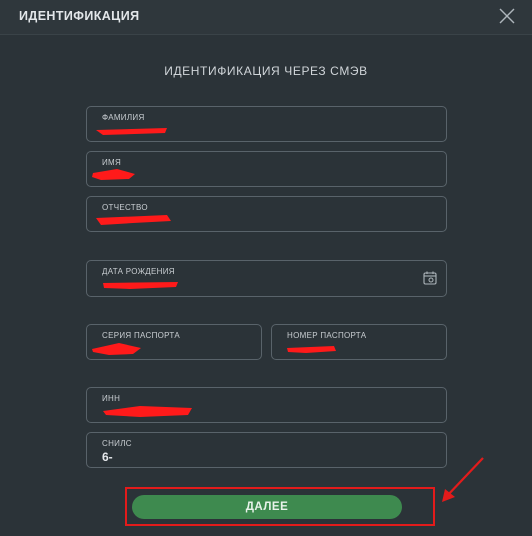 This screenshot has height=536, width=532. Describe the element at coordinates (138, 271) in the screenshot. I see `birth-date-label: ДАТА РОЖДЕНИЯ` at that location.